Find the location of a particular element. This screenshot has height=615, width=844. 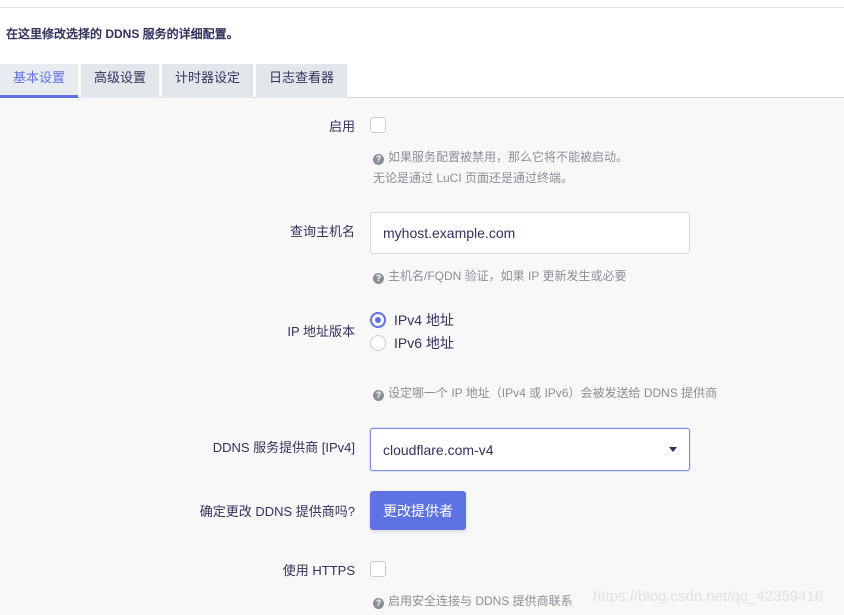

chevron-down-icon is located at coordinates (673, 449).